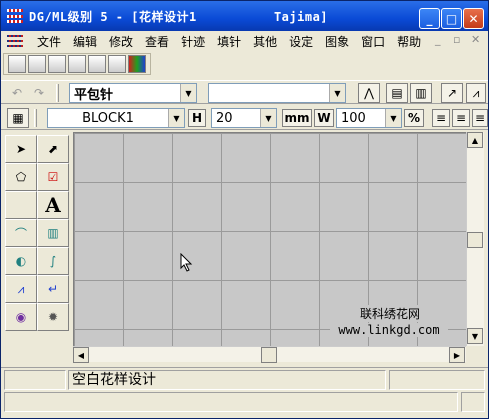 The image size is (489, 419). What do you see at coordinates (441, 118) in the screenshot?
I see `align-left-icon: ≡` at bounding box center [441, 118].